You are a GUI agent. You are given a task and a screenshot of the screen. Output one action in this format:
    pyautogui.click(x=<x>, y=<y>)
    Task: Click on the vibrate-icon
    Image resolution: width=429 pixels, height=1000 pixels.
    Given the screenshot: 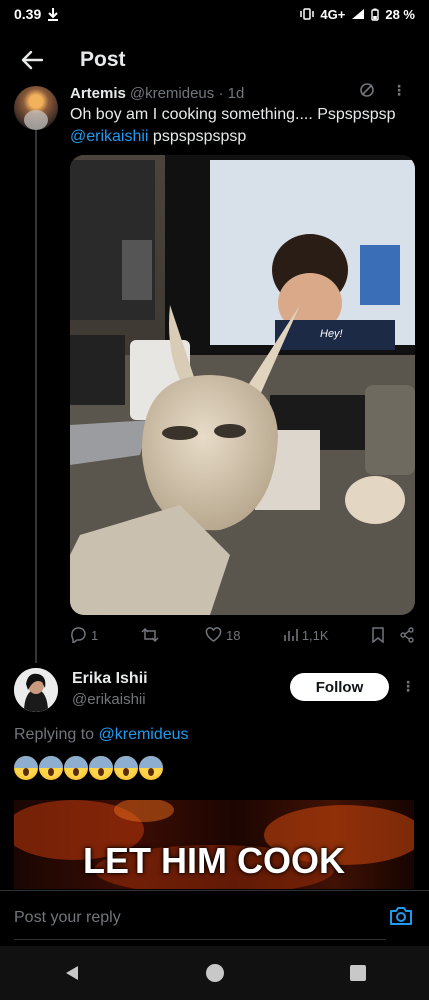 What is the action you would take?
    pyautogui.click(x=307, y=14)
    